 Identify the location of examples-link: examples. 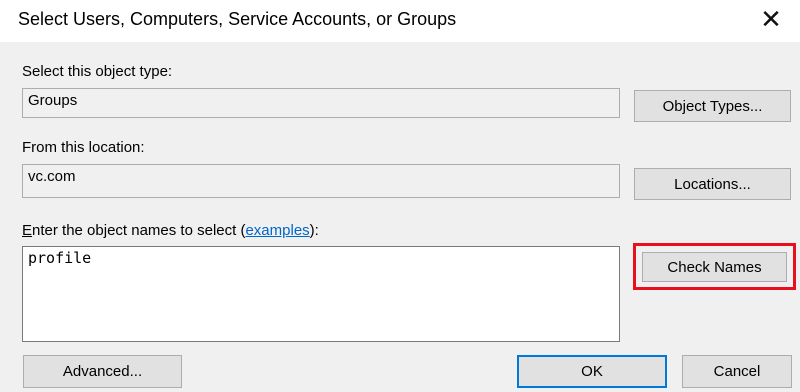
(277, 230).